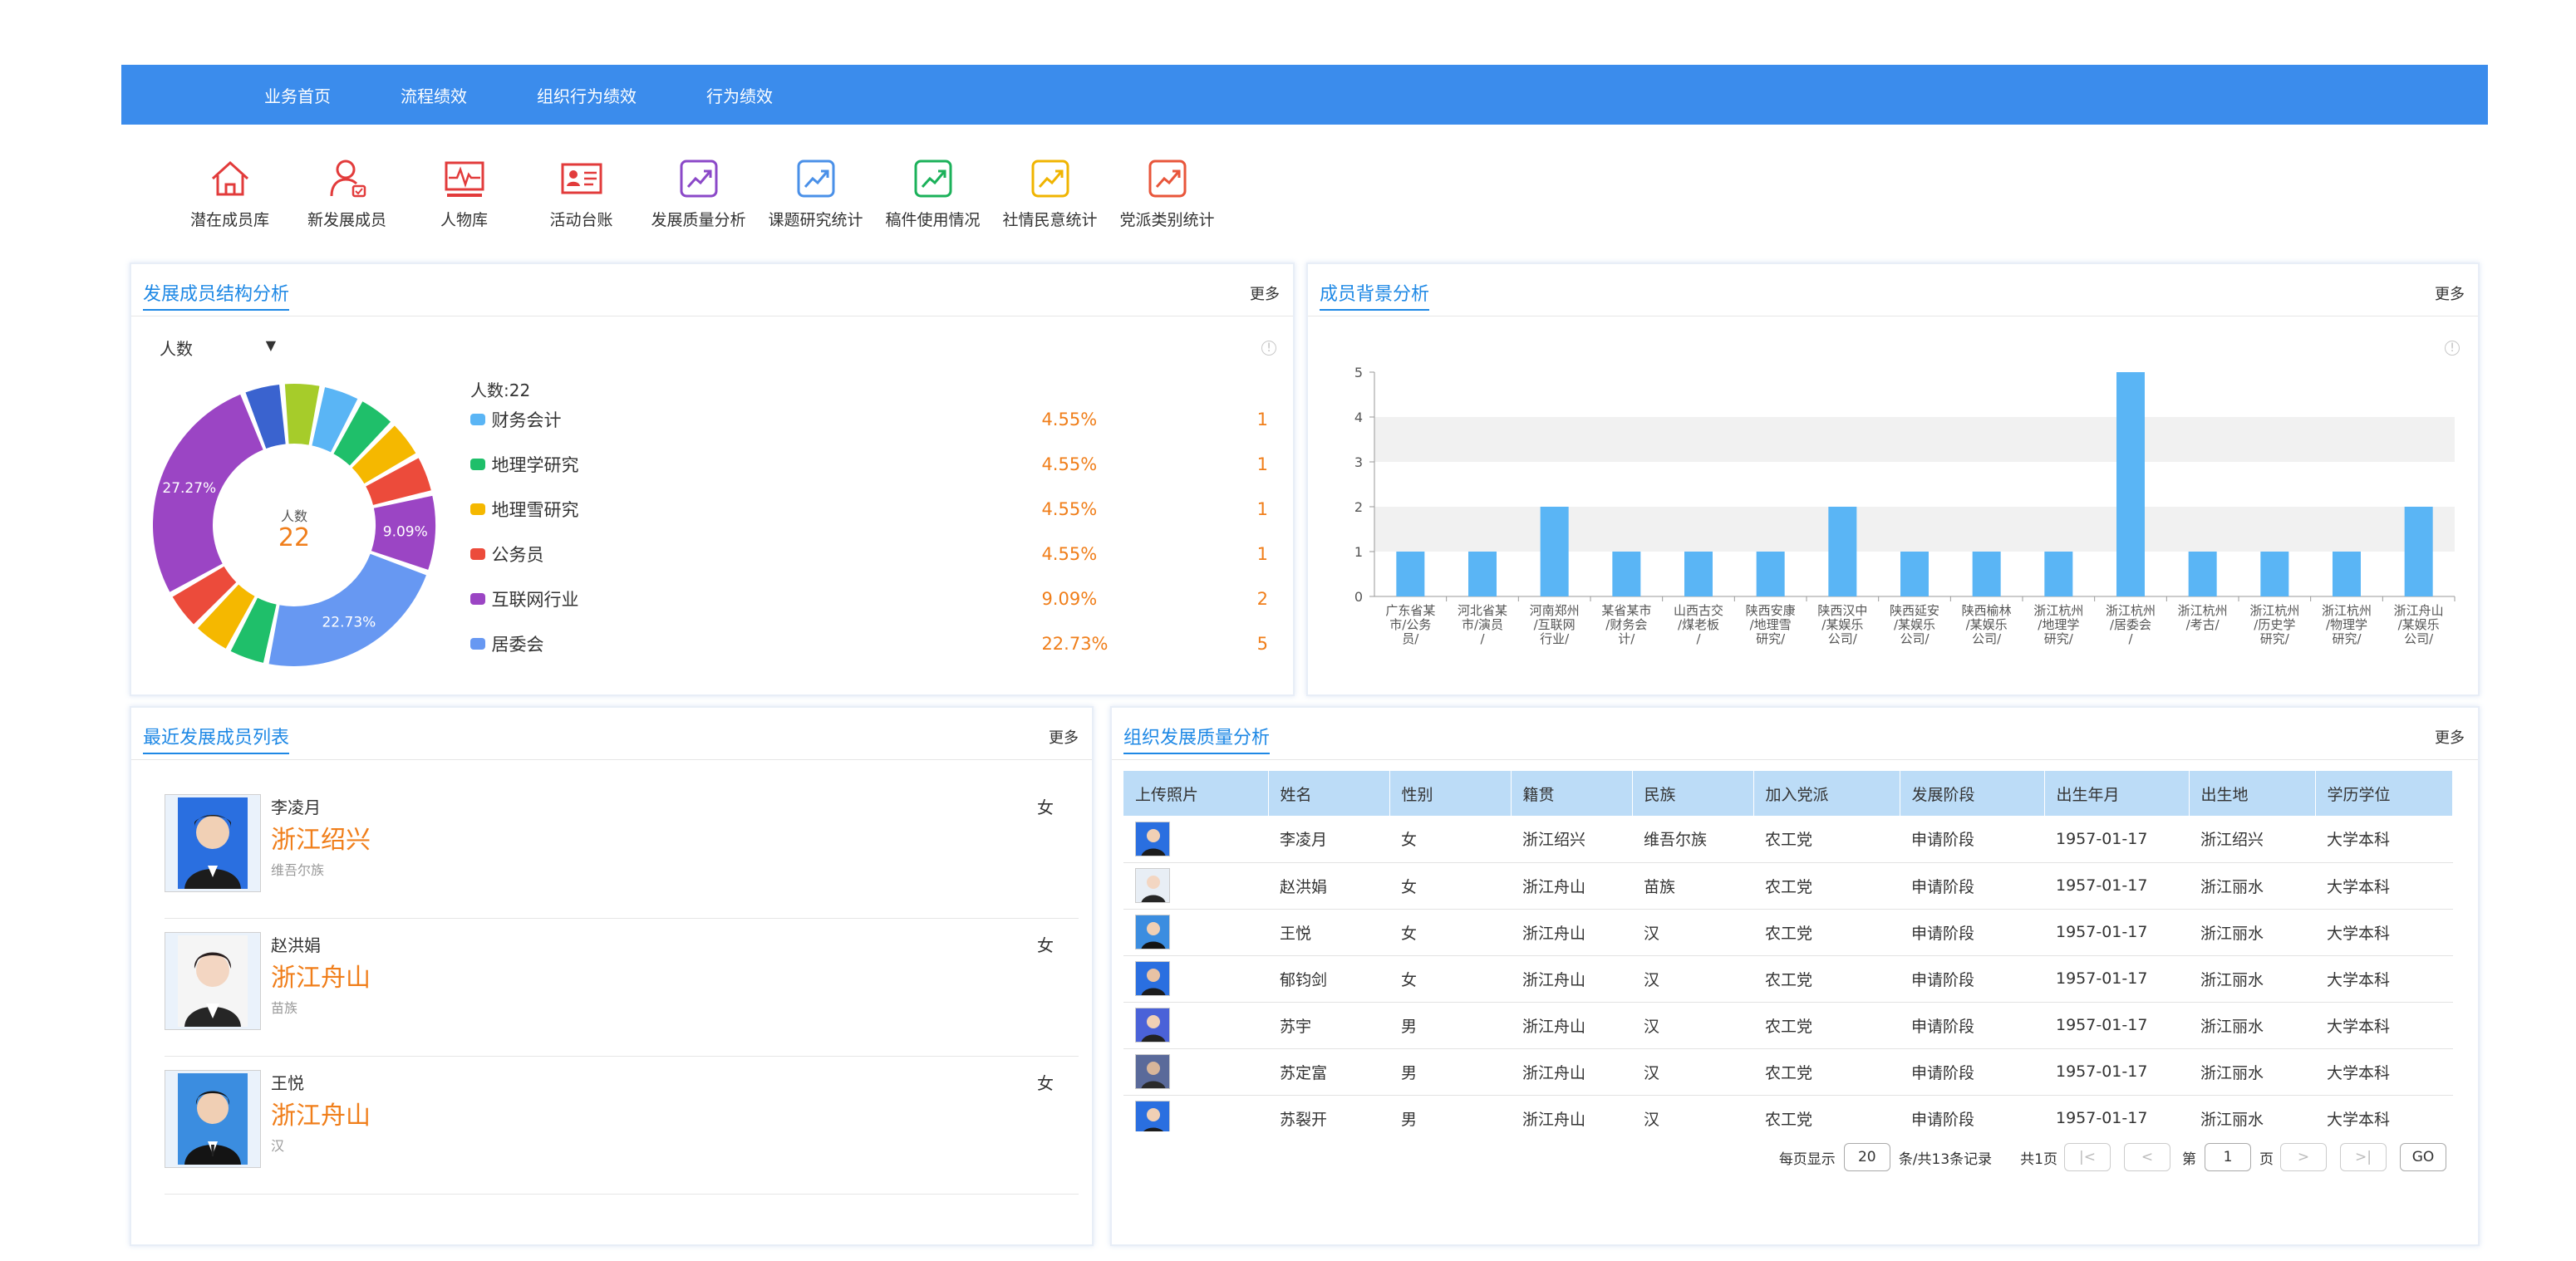 This screenshot has height=1261, width=2576. I want to click on x-tick-label: 浙江杭州/考古/, so click(2203, 617).